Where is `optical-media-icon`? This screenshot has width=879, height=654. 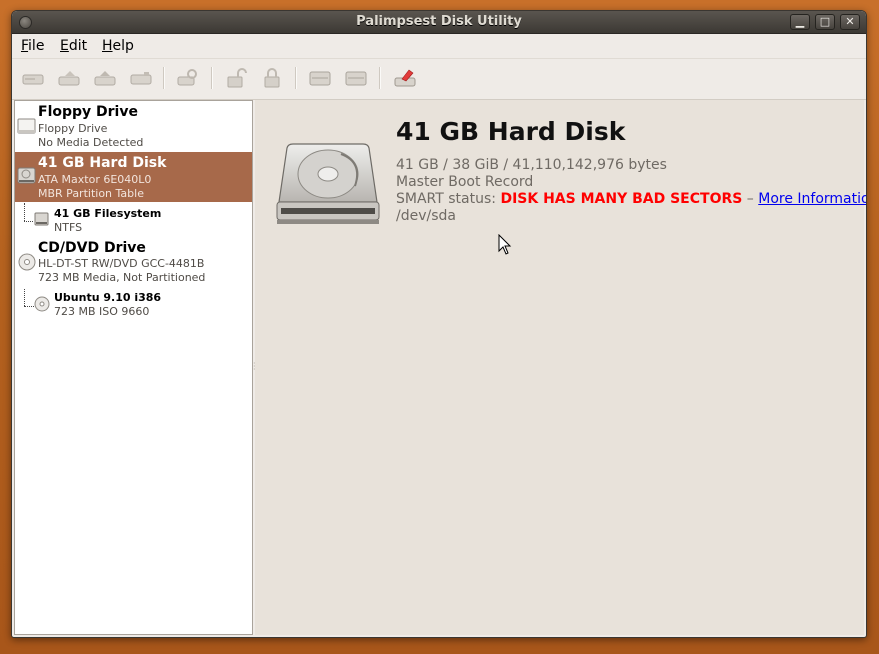 optical-media-icon is located at coordinates (42, 304).